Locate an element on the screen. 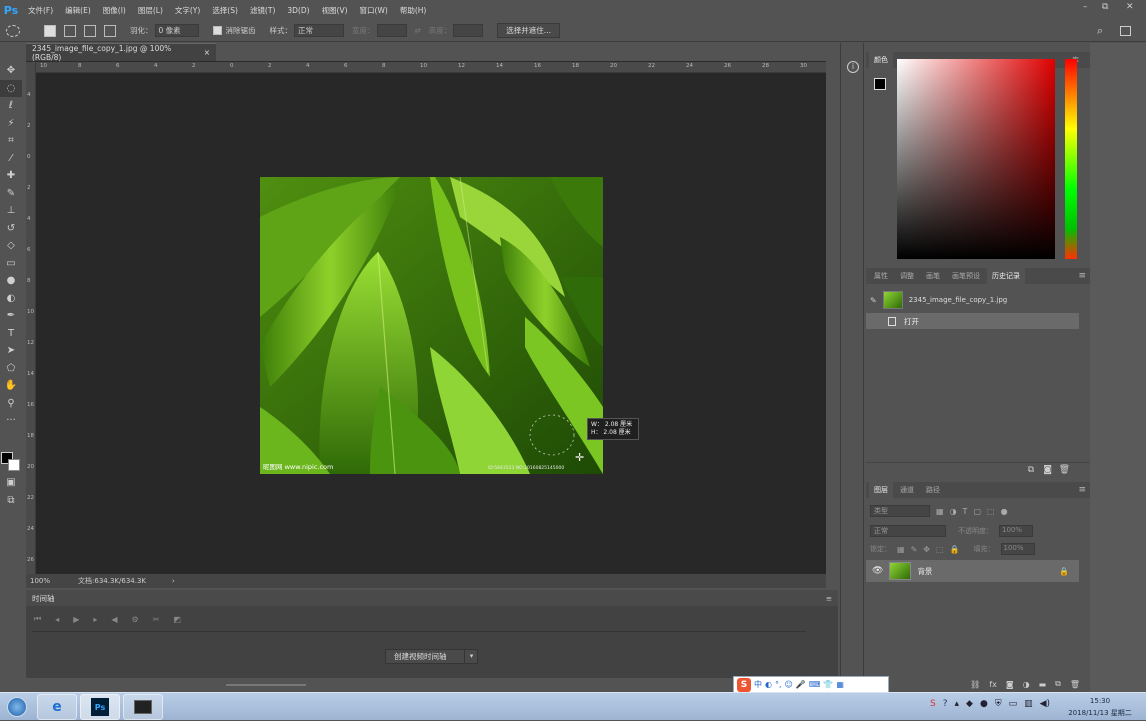 The height and width of the screenshot is (721, 1146). display-tray-icon: ▭ is located at coordinates (1013, 704).